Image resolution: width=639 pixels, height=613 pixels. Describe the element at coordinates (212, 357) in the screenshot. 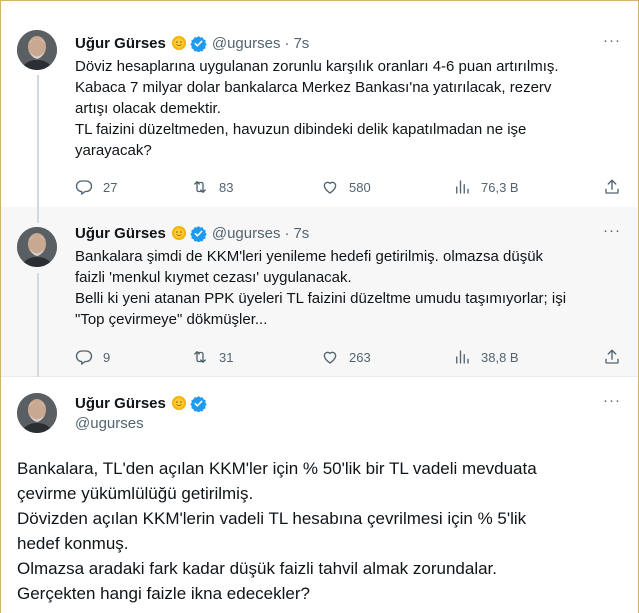

I see `retweet-button: 31` at that location.